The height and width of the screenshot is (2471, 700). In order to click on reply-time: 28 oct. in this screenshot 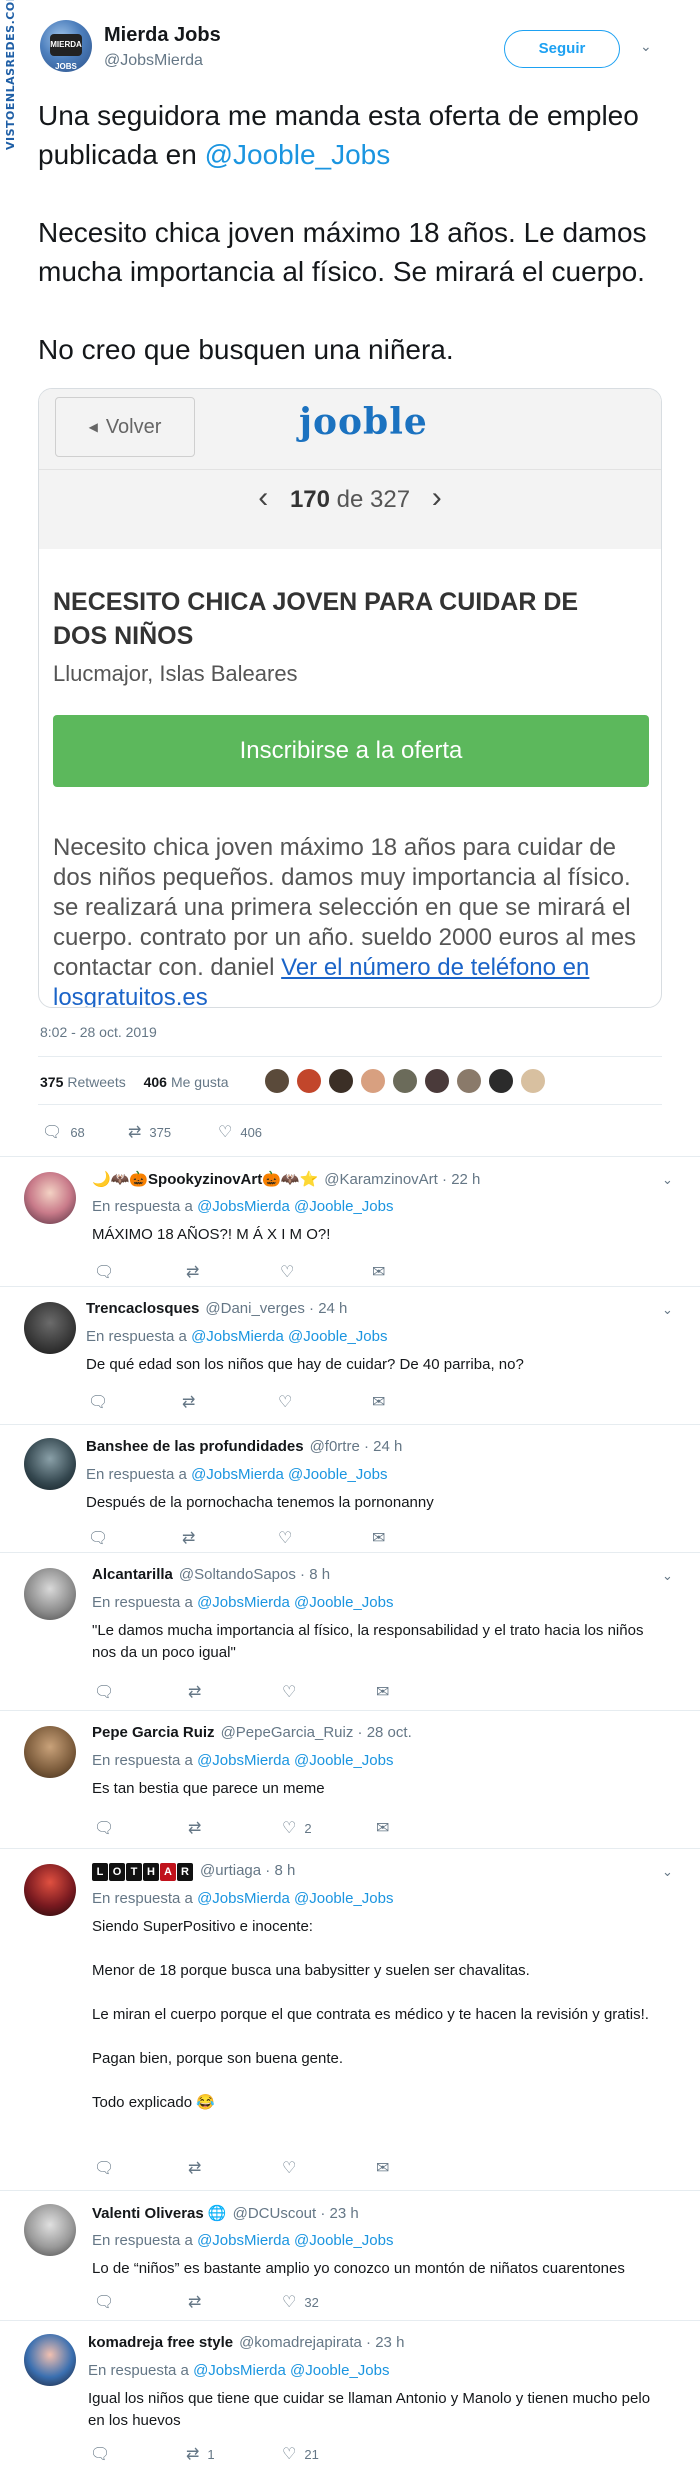, I will do `click(389, 1732)`.